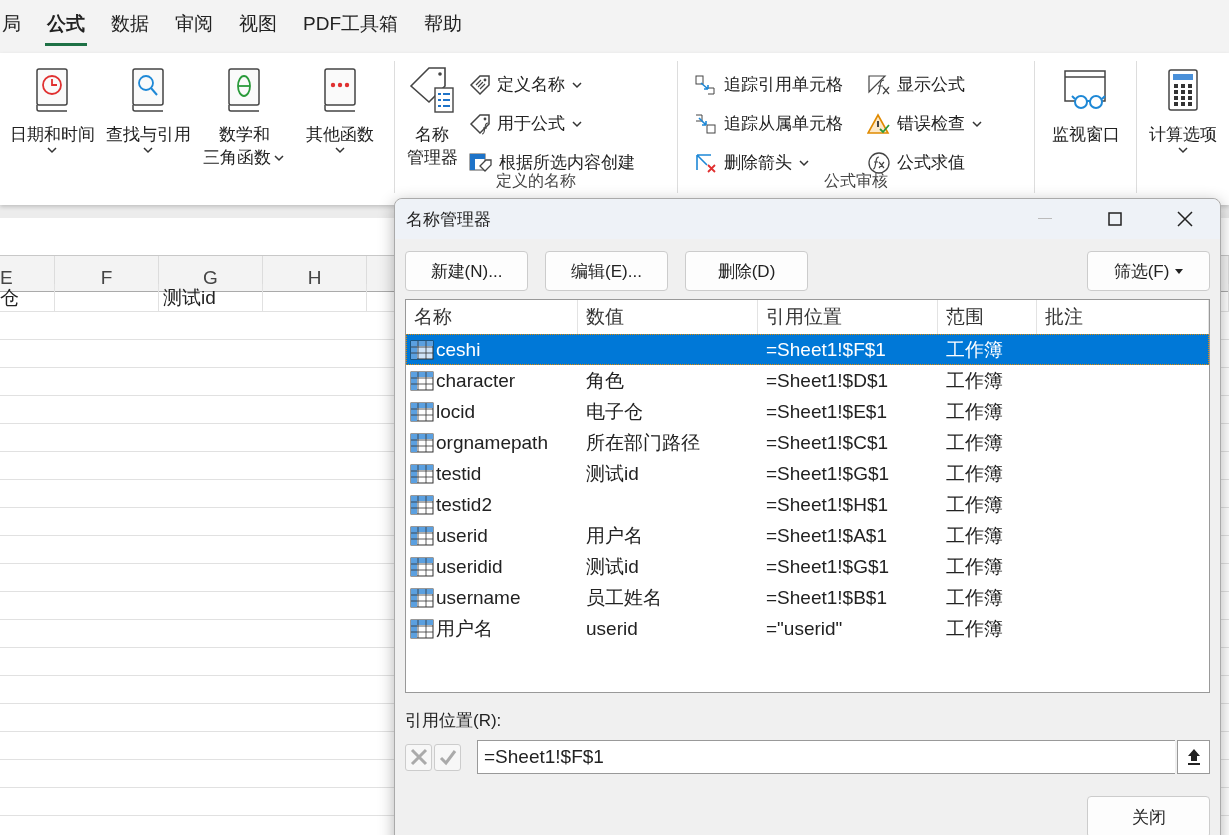  I want to click on name-row: orgnamepath 所在部门路径 =Sheet1!$C$1 工作簿, so click(807, 442).